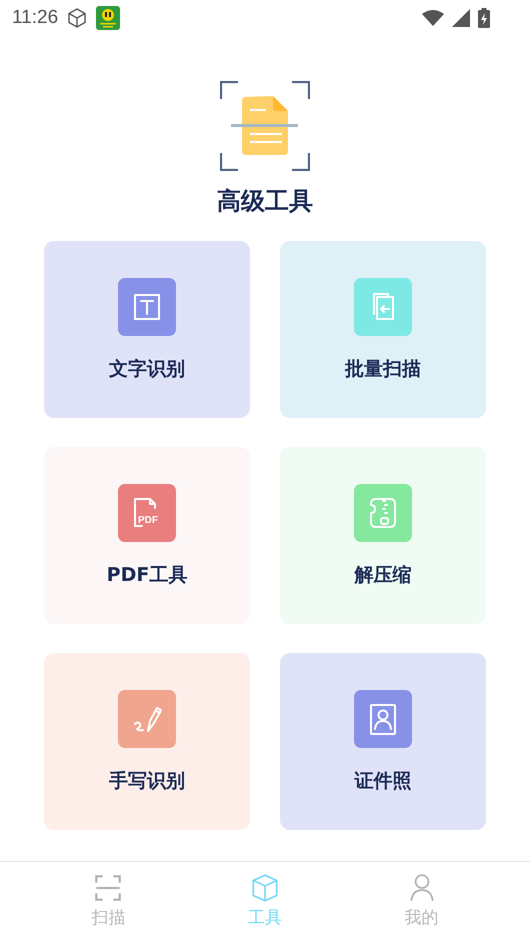 The width and height of the screenshot is (530, 942). Describe the element at coordinates (484, 18) in the screenshot. I see `battery-icon` at that location.